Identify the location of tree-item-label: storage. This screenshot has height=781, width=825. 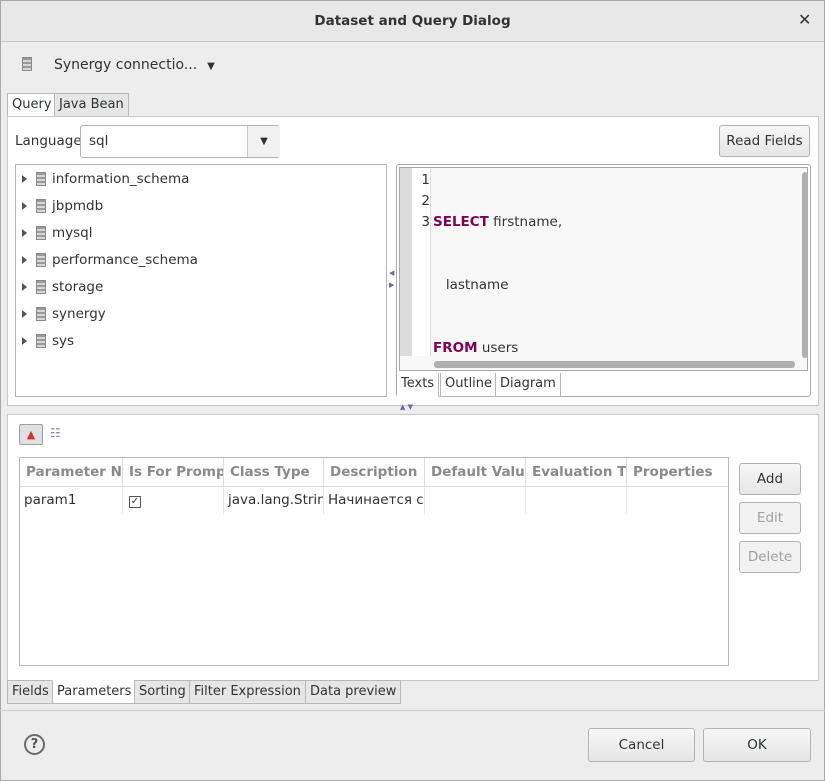
(78, 287).